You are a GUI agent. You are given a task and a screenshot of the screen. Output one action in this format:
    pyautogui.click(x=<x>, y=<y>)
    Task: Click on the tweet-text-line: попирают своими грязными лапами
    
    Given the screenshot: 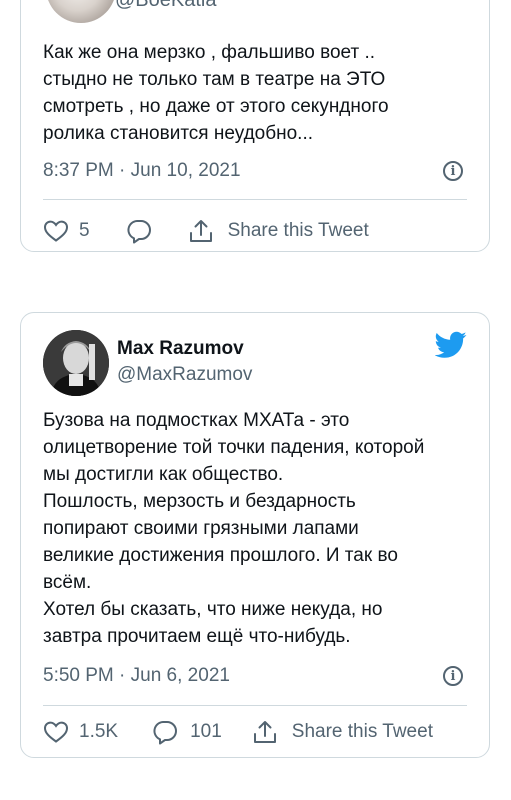 What is the action you would take?
    pyautogui.click(x=201, y=528)
    